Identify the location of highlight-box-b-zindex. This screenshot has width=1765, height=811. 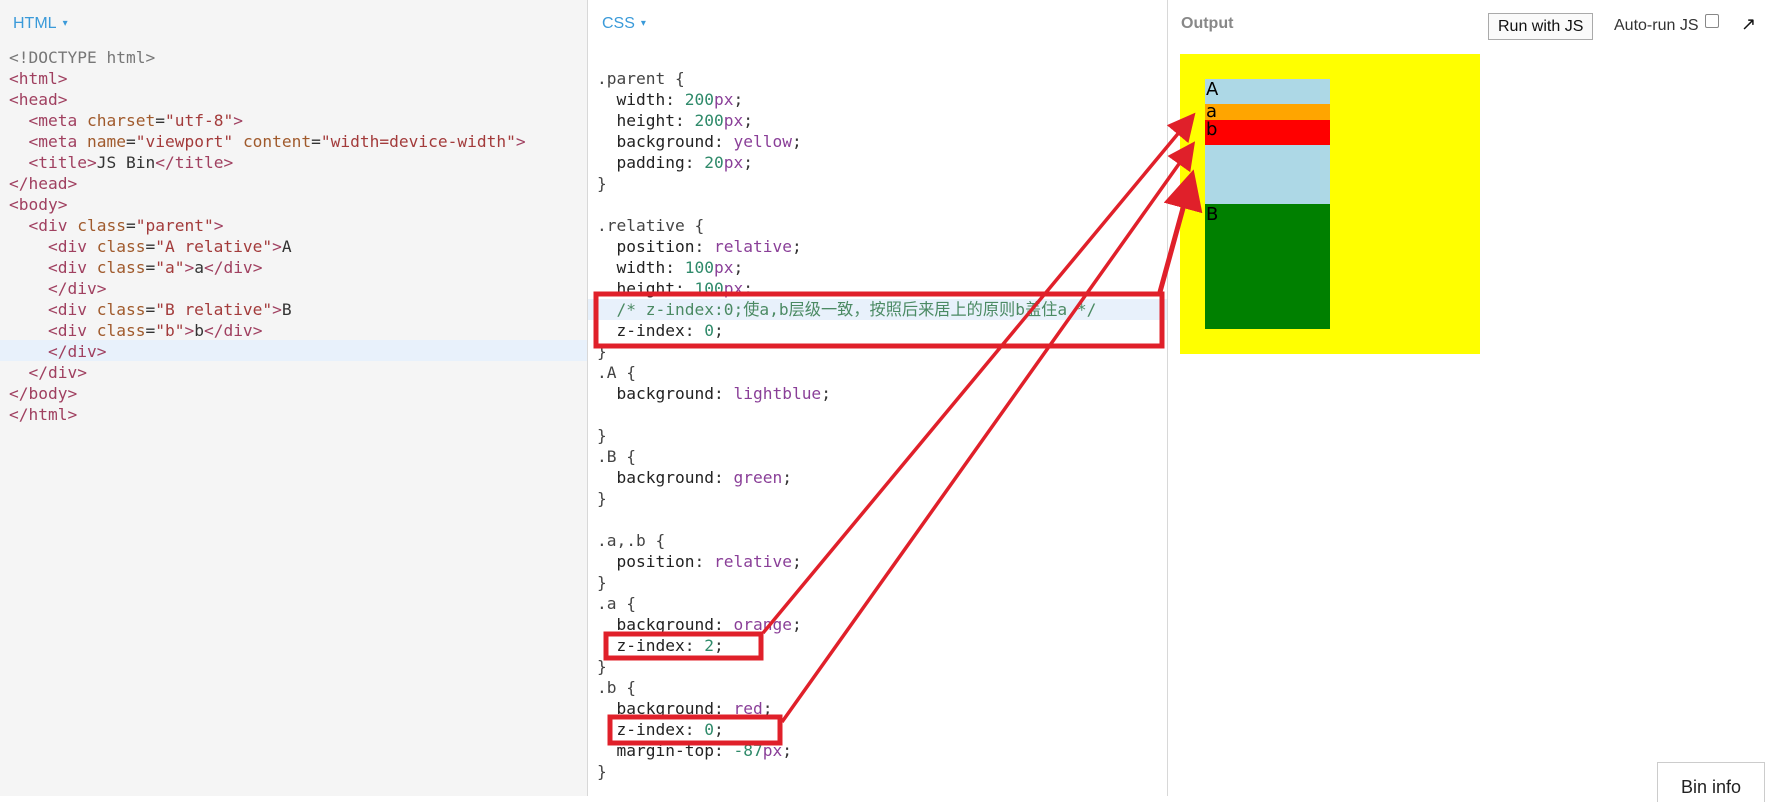
(695, 730).